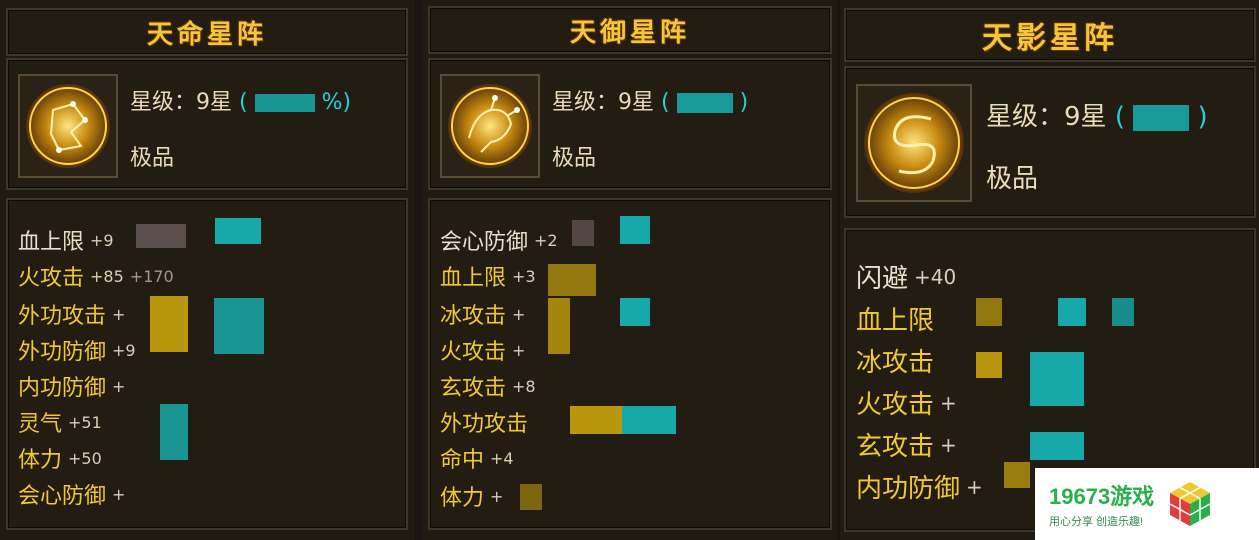 The image size is (1259, 540). Describe the element at coordinates (471, 496) in the screenshot. I see `stat-row: 体力 +` at that location.